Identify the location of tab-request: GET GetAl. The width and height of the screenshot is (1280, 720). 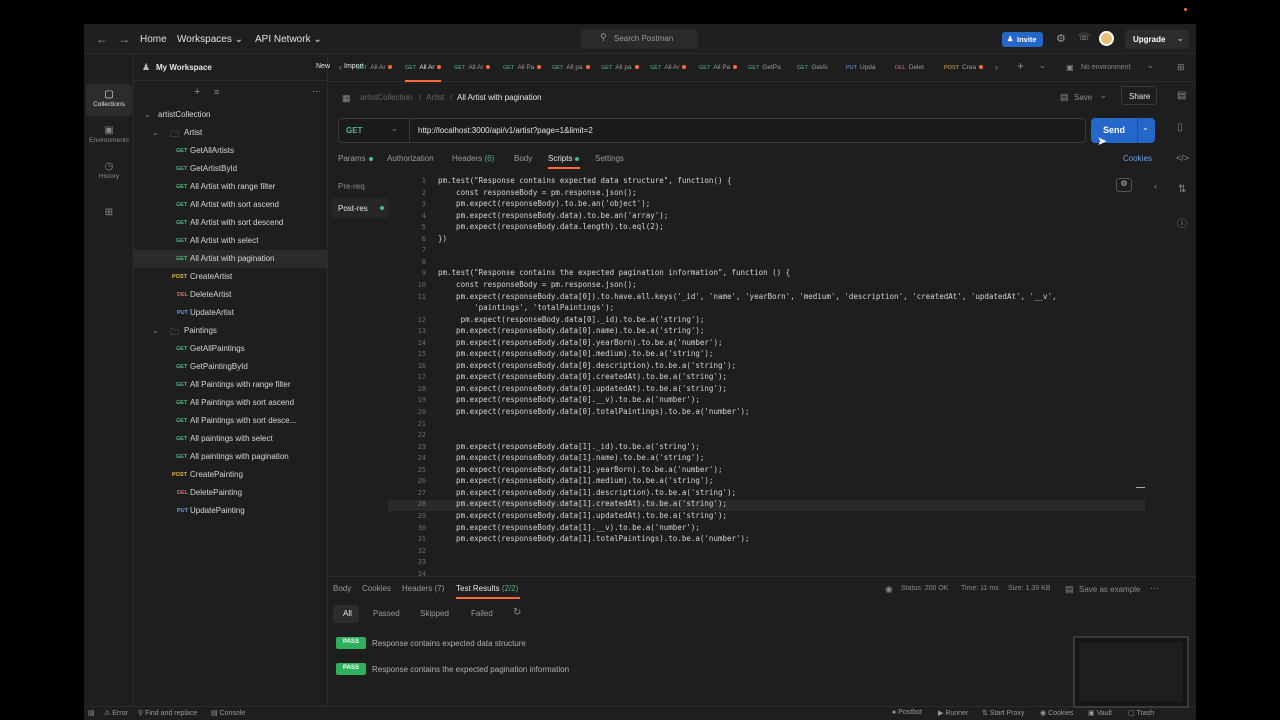
(812, 68).